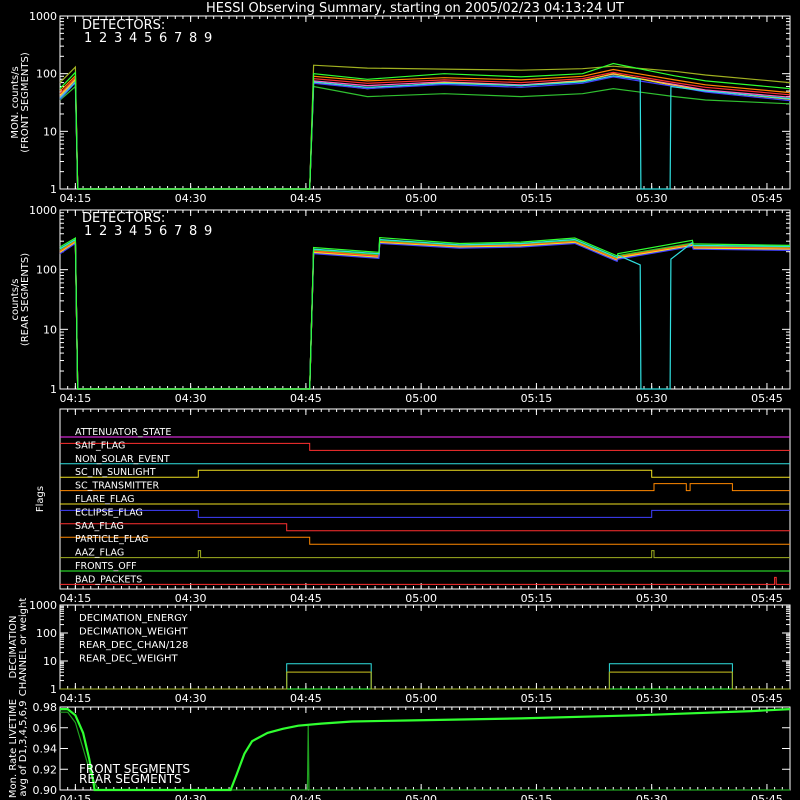 The height and width of the screenshot is (800, 800). I want to click on livetime-x-tick-label: 04:30, so click(191, 796).